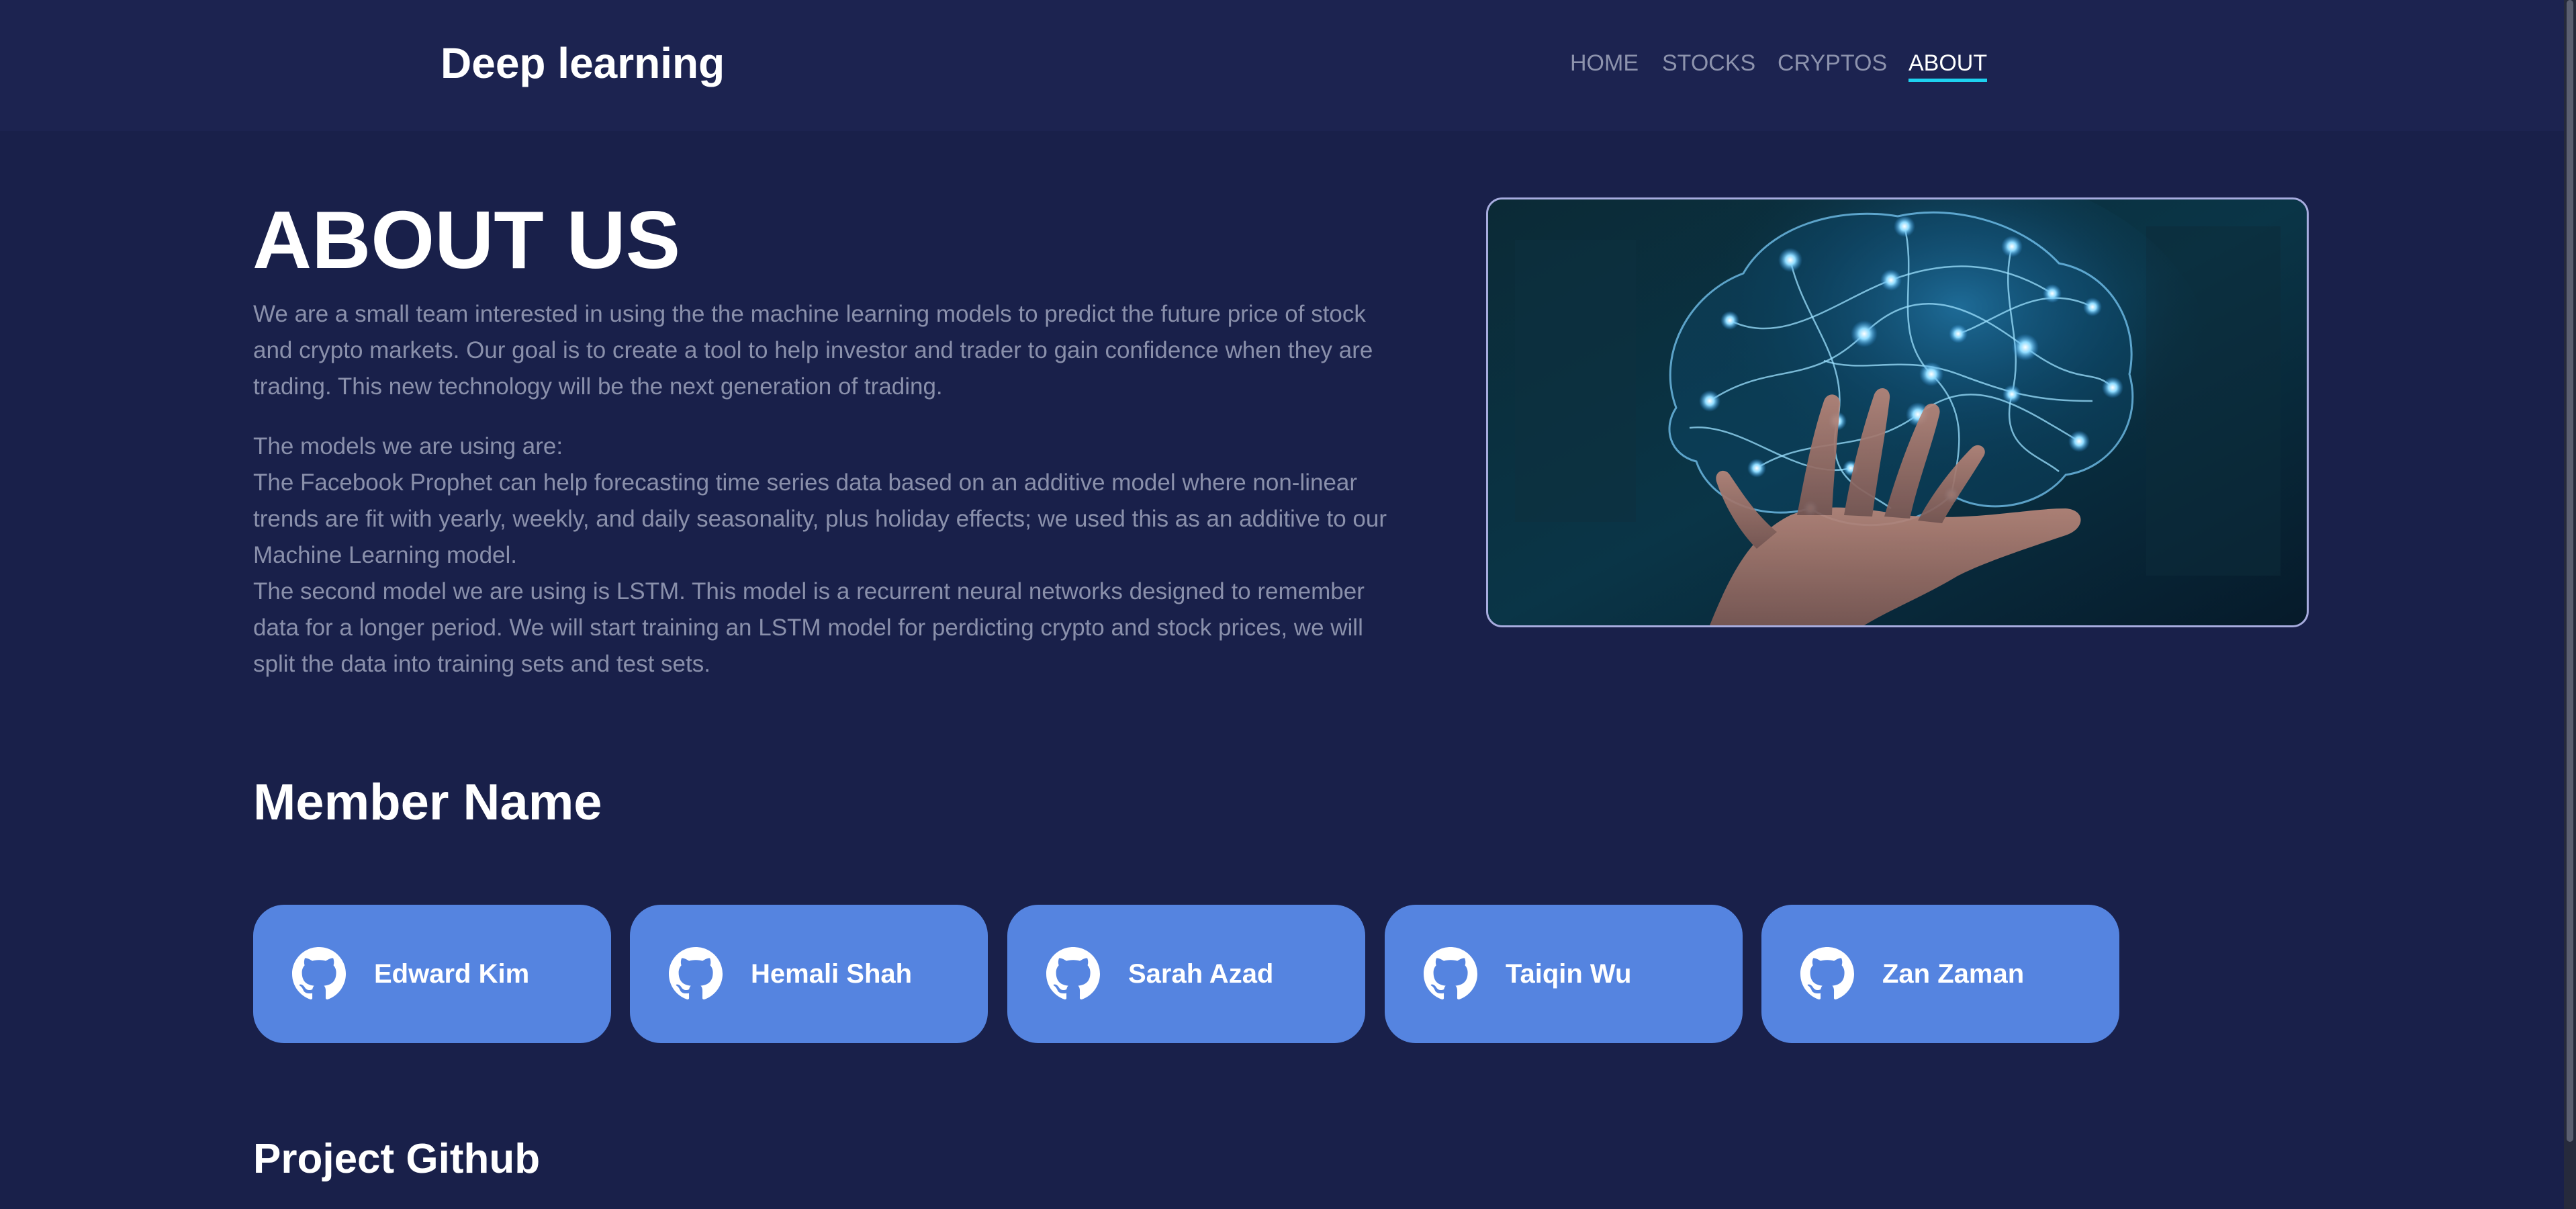  I want to click on member-name: Sarah Azad, so click(1201, 974).